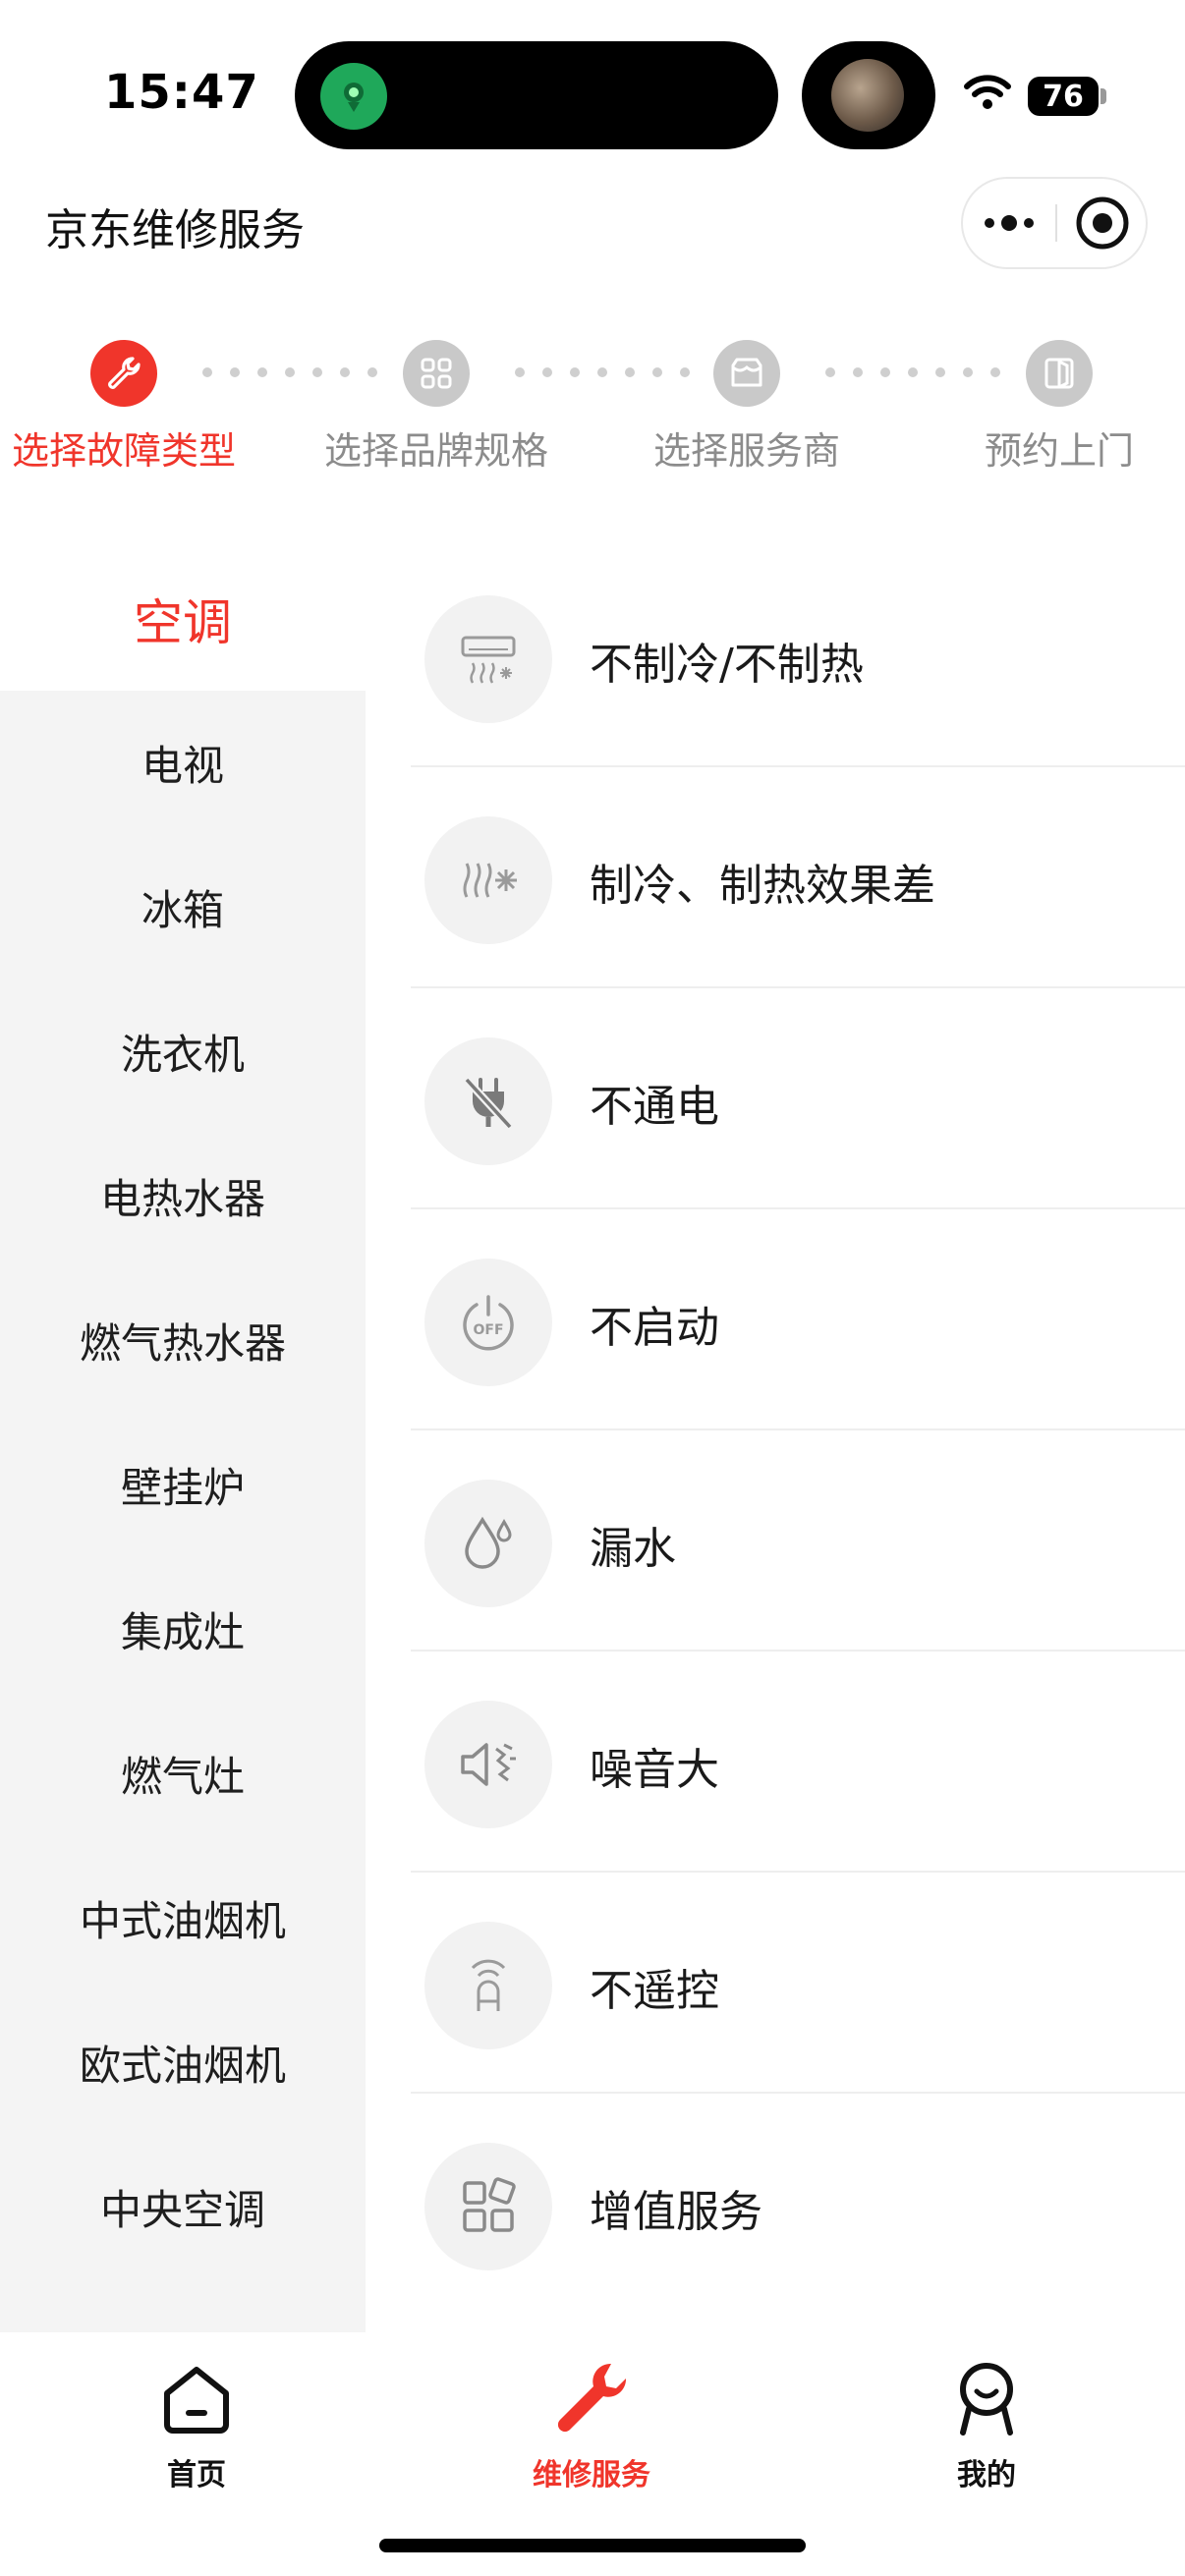  I want to click on apps-icon, so click(488, 2206).